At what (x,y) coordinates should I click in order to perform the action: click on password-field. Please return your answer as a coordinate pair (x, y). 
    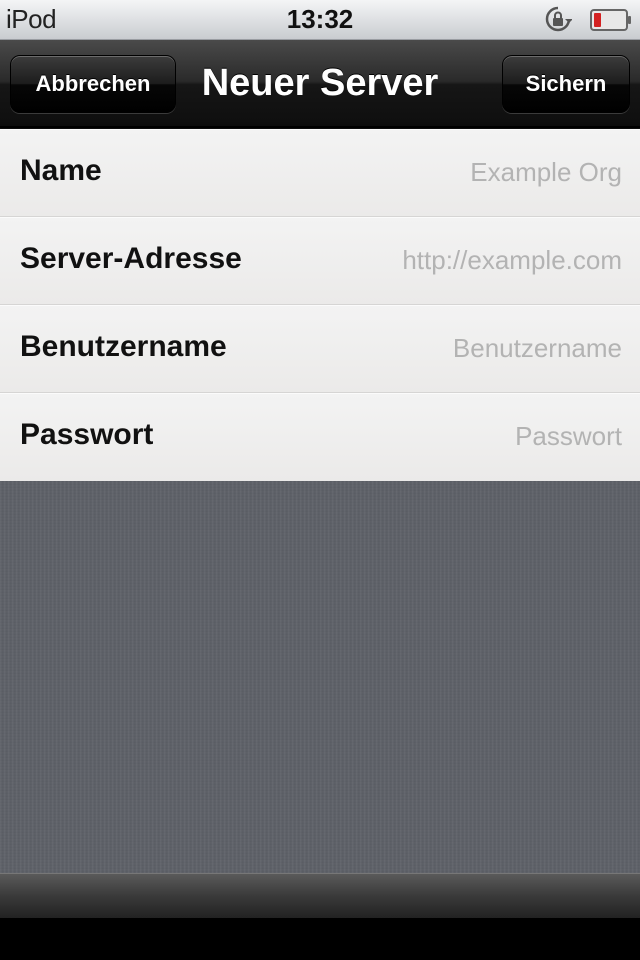
    Looking at the image, I should click on (472, 436).